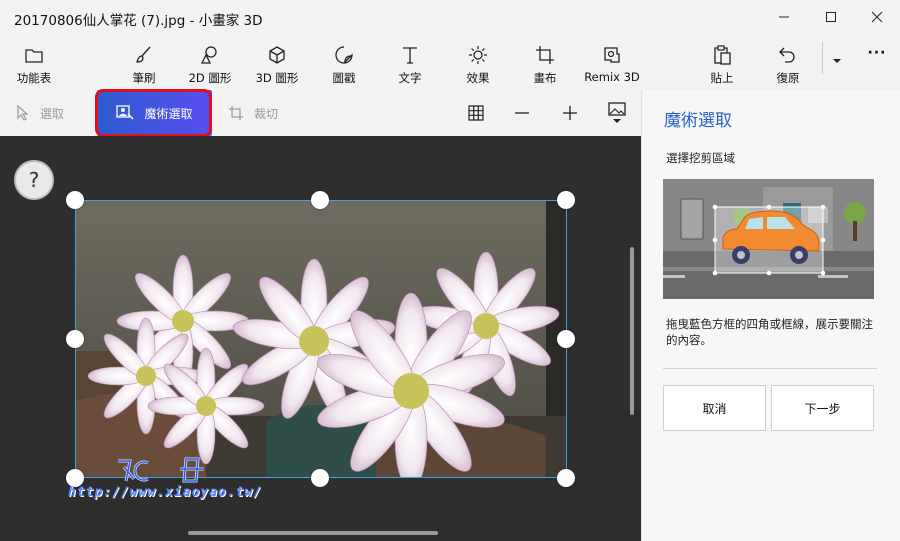 The height and width of the screenshot is (541, 900). I want to click on canvas-label: 畫布, so click(545, 78).